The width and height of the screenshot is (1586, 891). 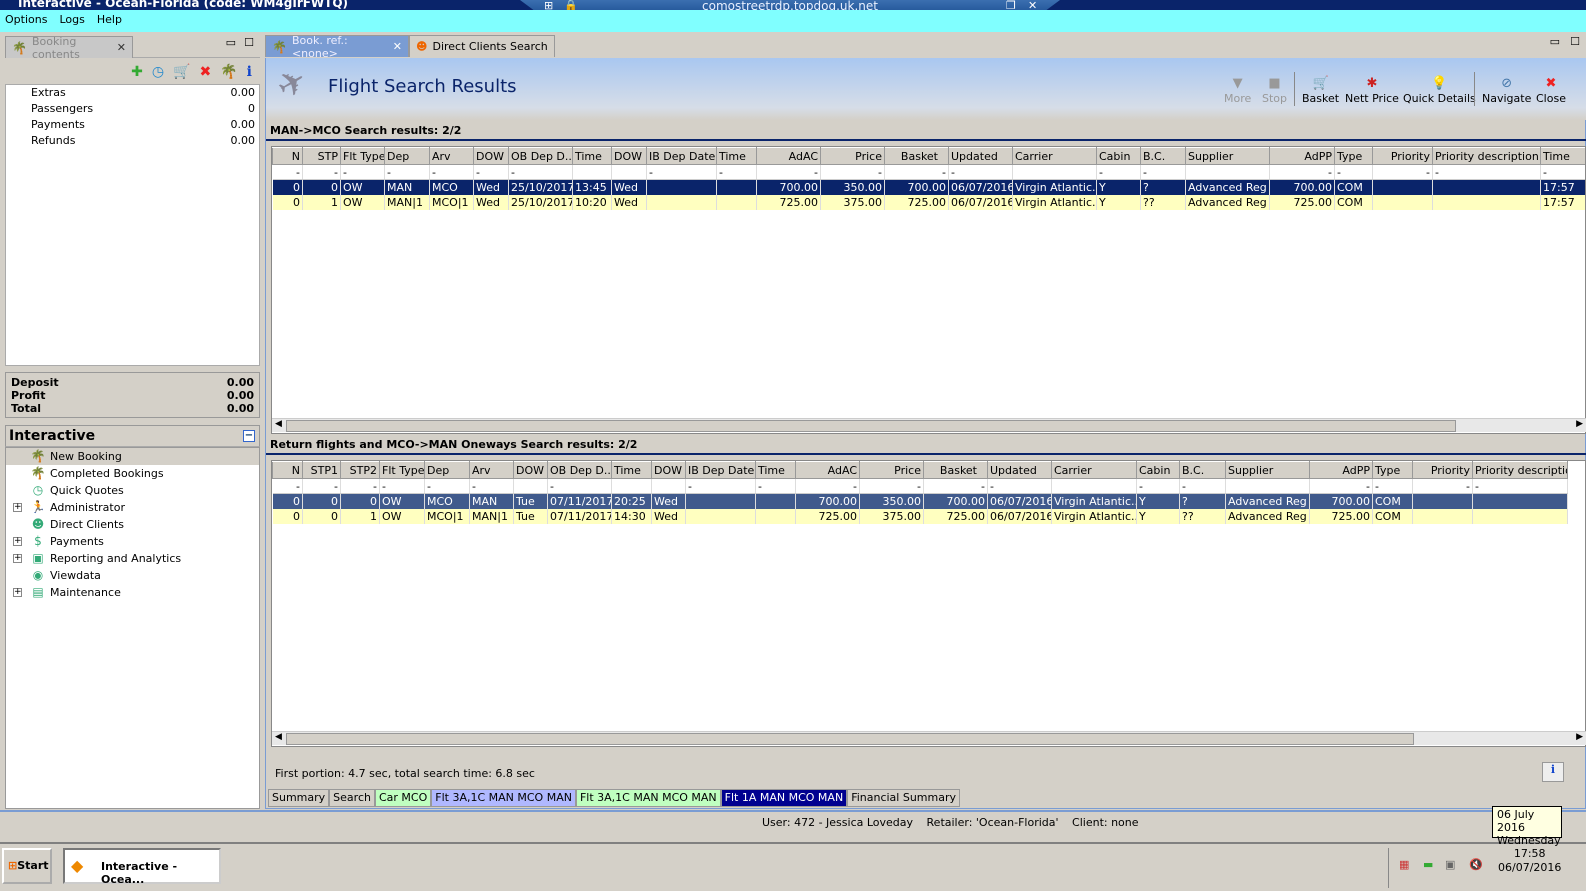 What do you see at coordinates (132, 541) in the screenshot?
I see `nav-item-payments: + $ Payments` at bounding box center [132, 541].